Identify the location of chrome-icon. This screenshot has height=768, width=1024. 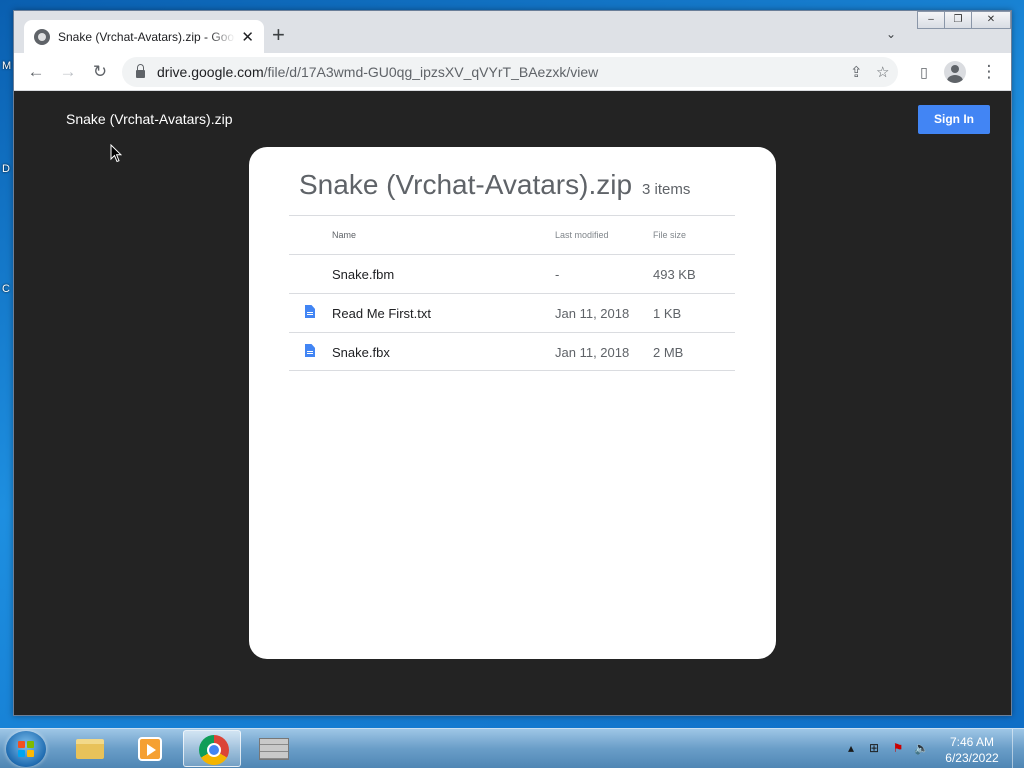
(214, 750).